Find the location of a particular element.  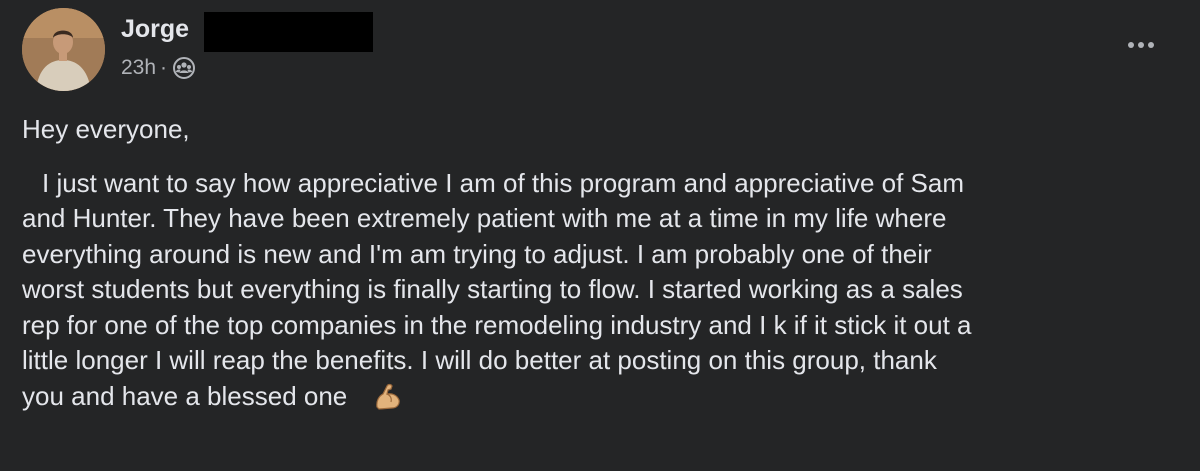

author-avatar is located at coordinates (63, 49).